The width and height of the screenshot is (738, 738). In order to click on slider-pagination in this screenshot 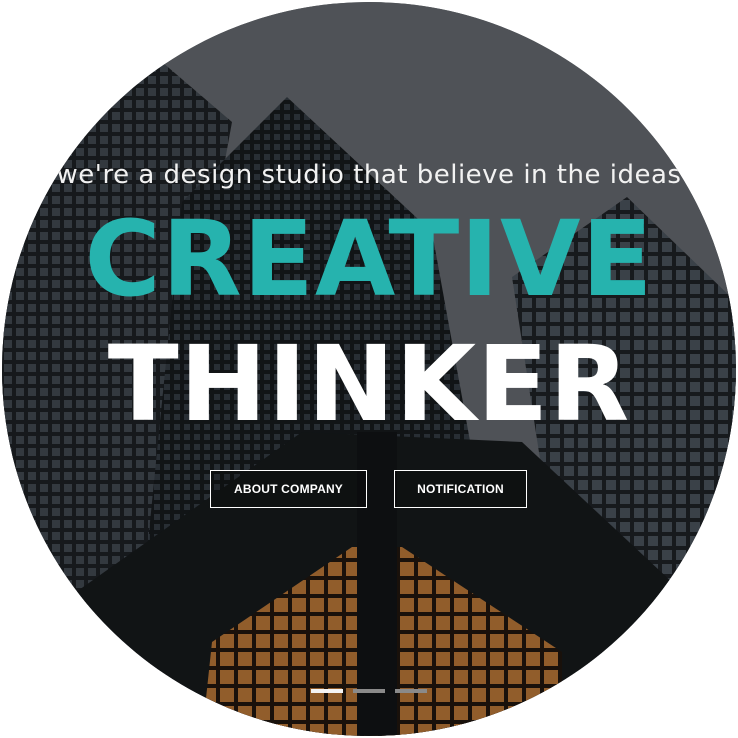, I will do `click(369, 691)`.